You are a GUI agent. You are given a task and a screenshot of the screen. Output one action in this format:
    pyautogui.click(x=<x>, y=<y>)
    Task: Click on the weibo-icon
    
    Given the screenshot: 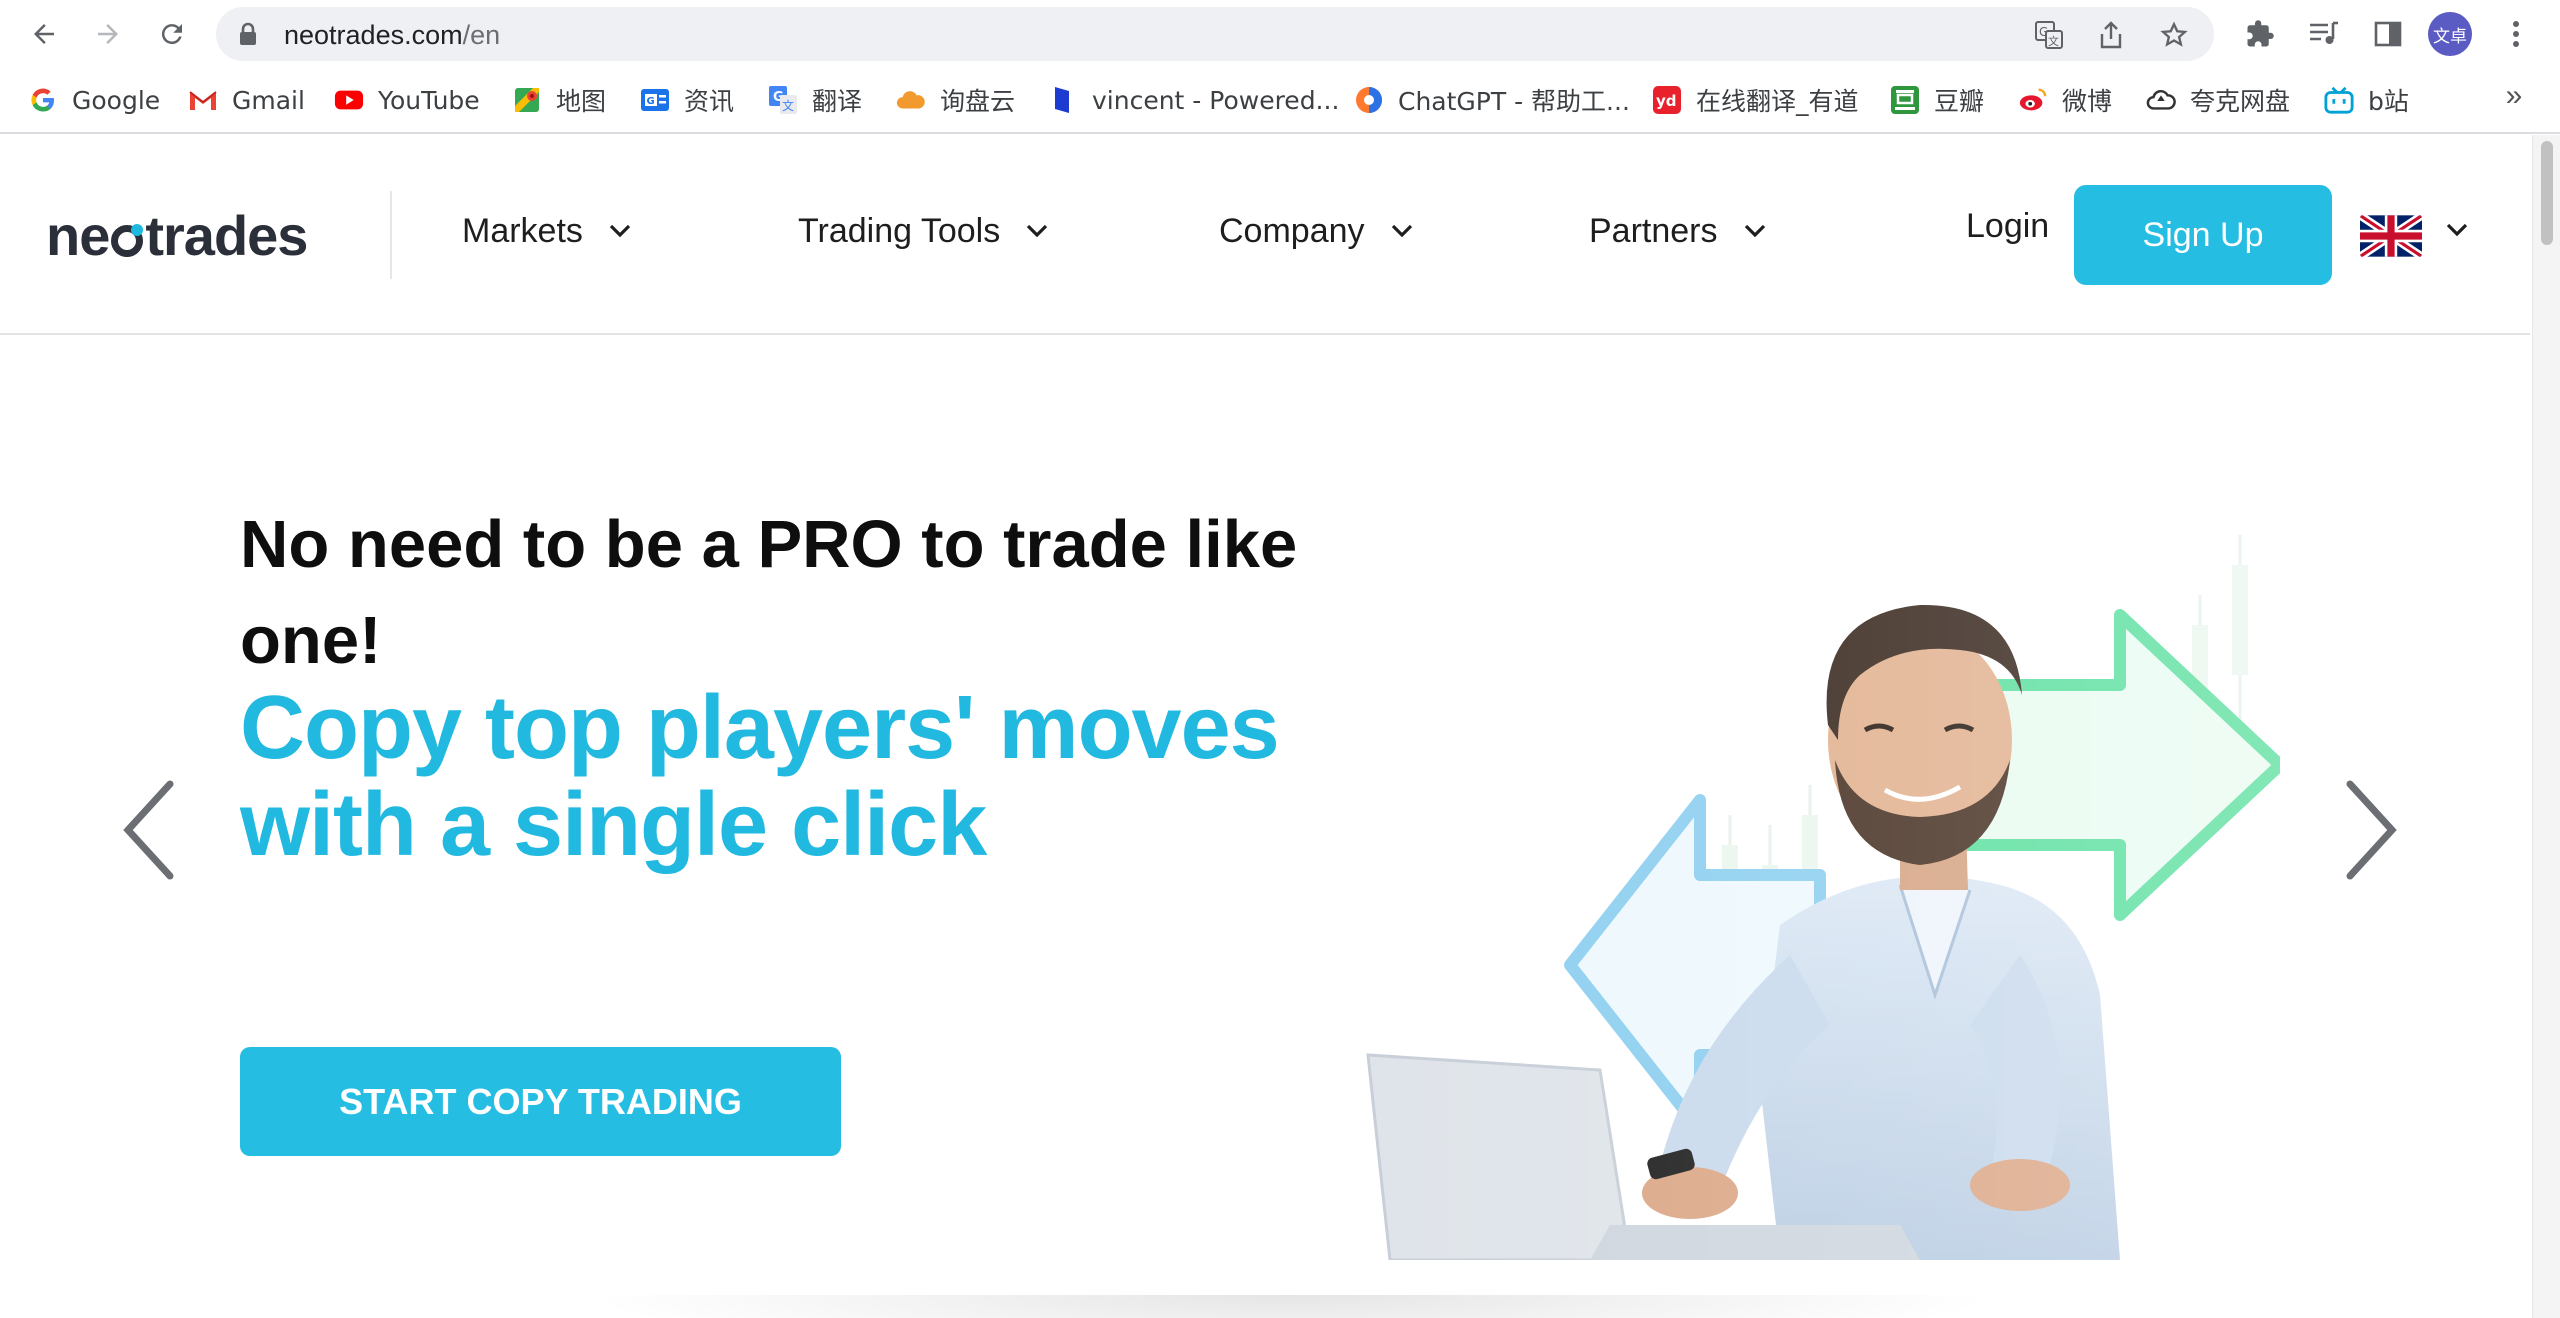 What is the action you would take?
    pyautogui.click(x=2033, y=100)
    